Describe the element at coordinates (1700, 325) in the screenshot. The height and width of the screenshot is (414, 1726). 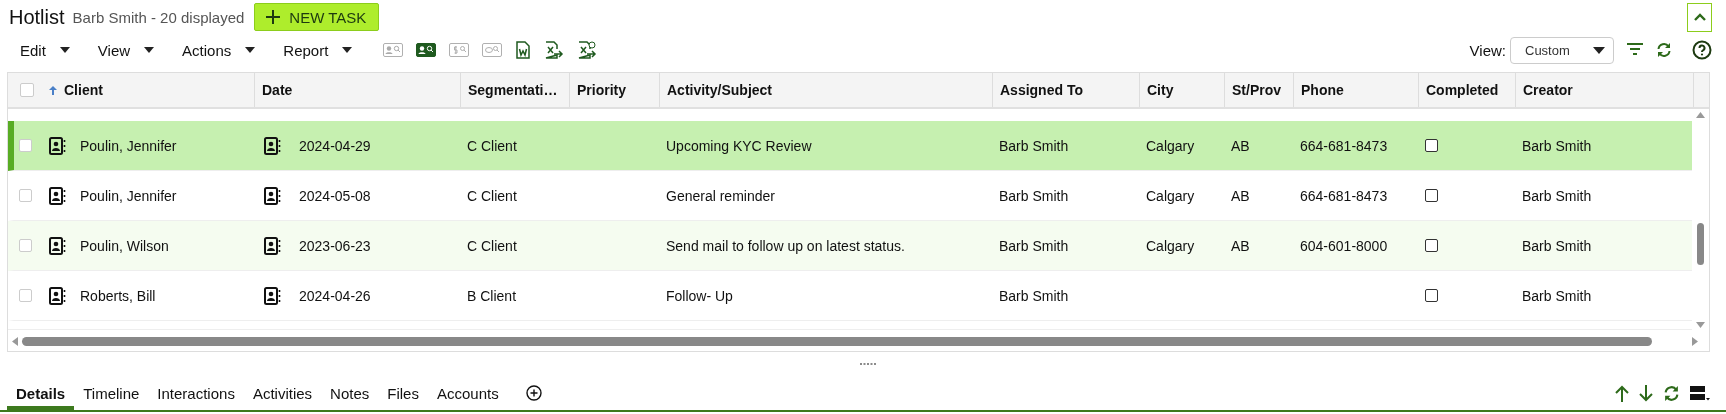
I see `scroll-down-icon` at that location.